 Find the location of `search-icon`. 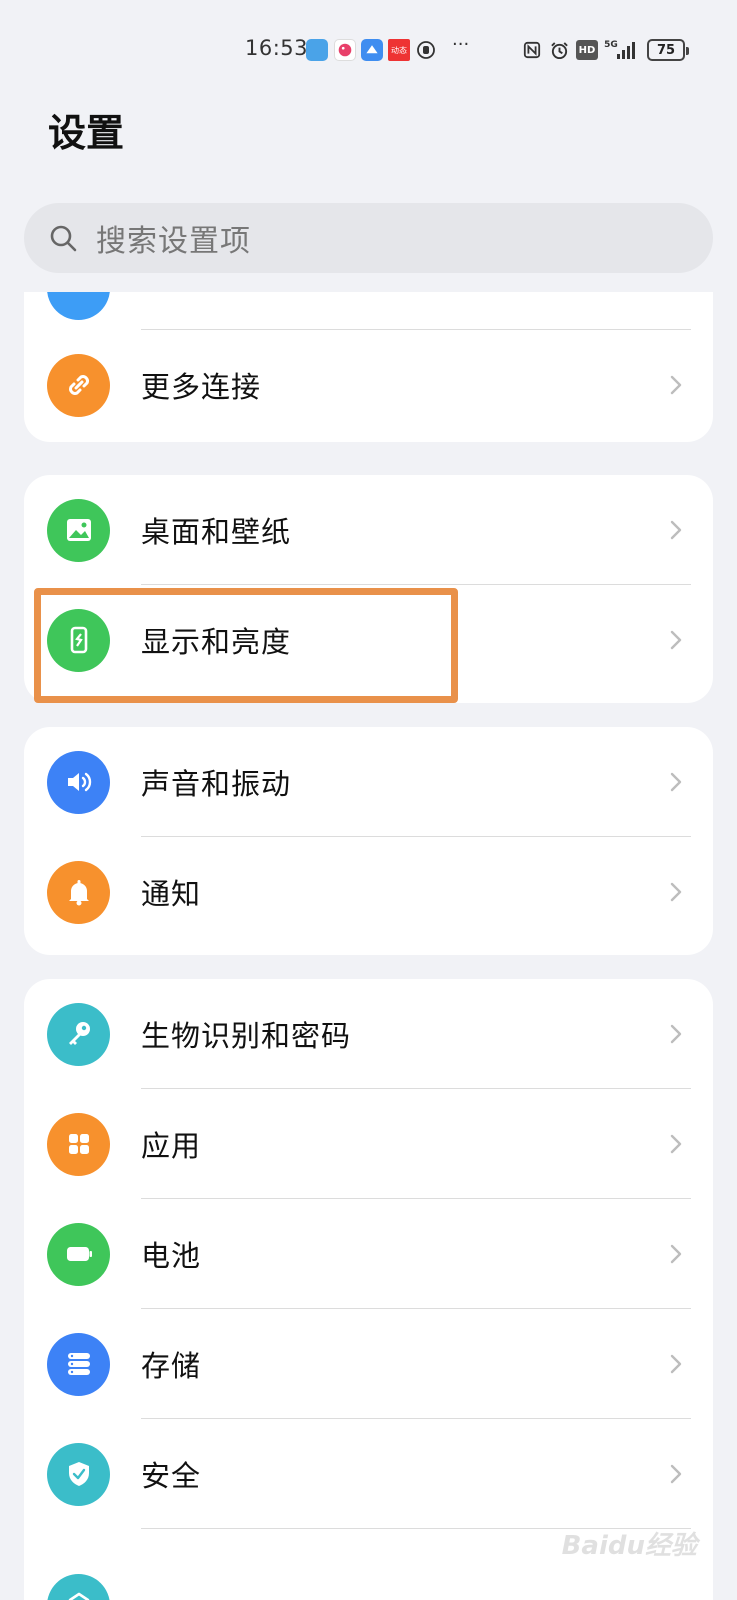

search-icon is located at coordinates (63, 238).